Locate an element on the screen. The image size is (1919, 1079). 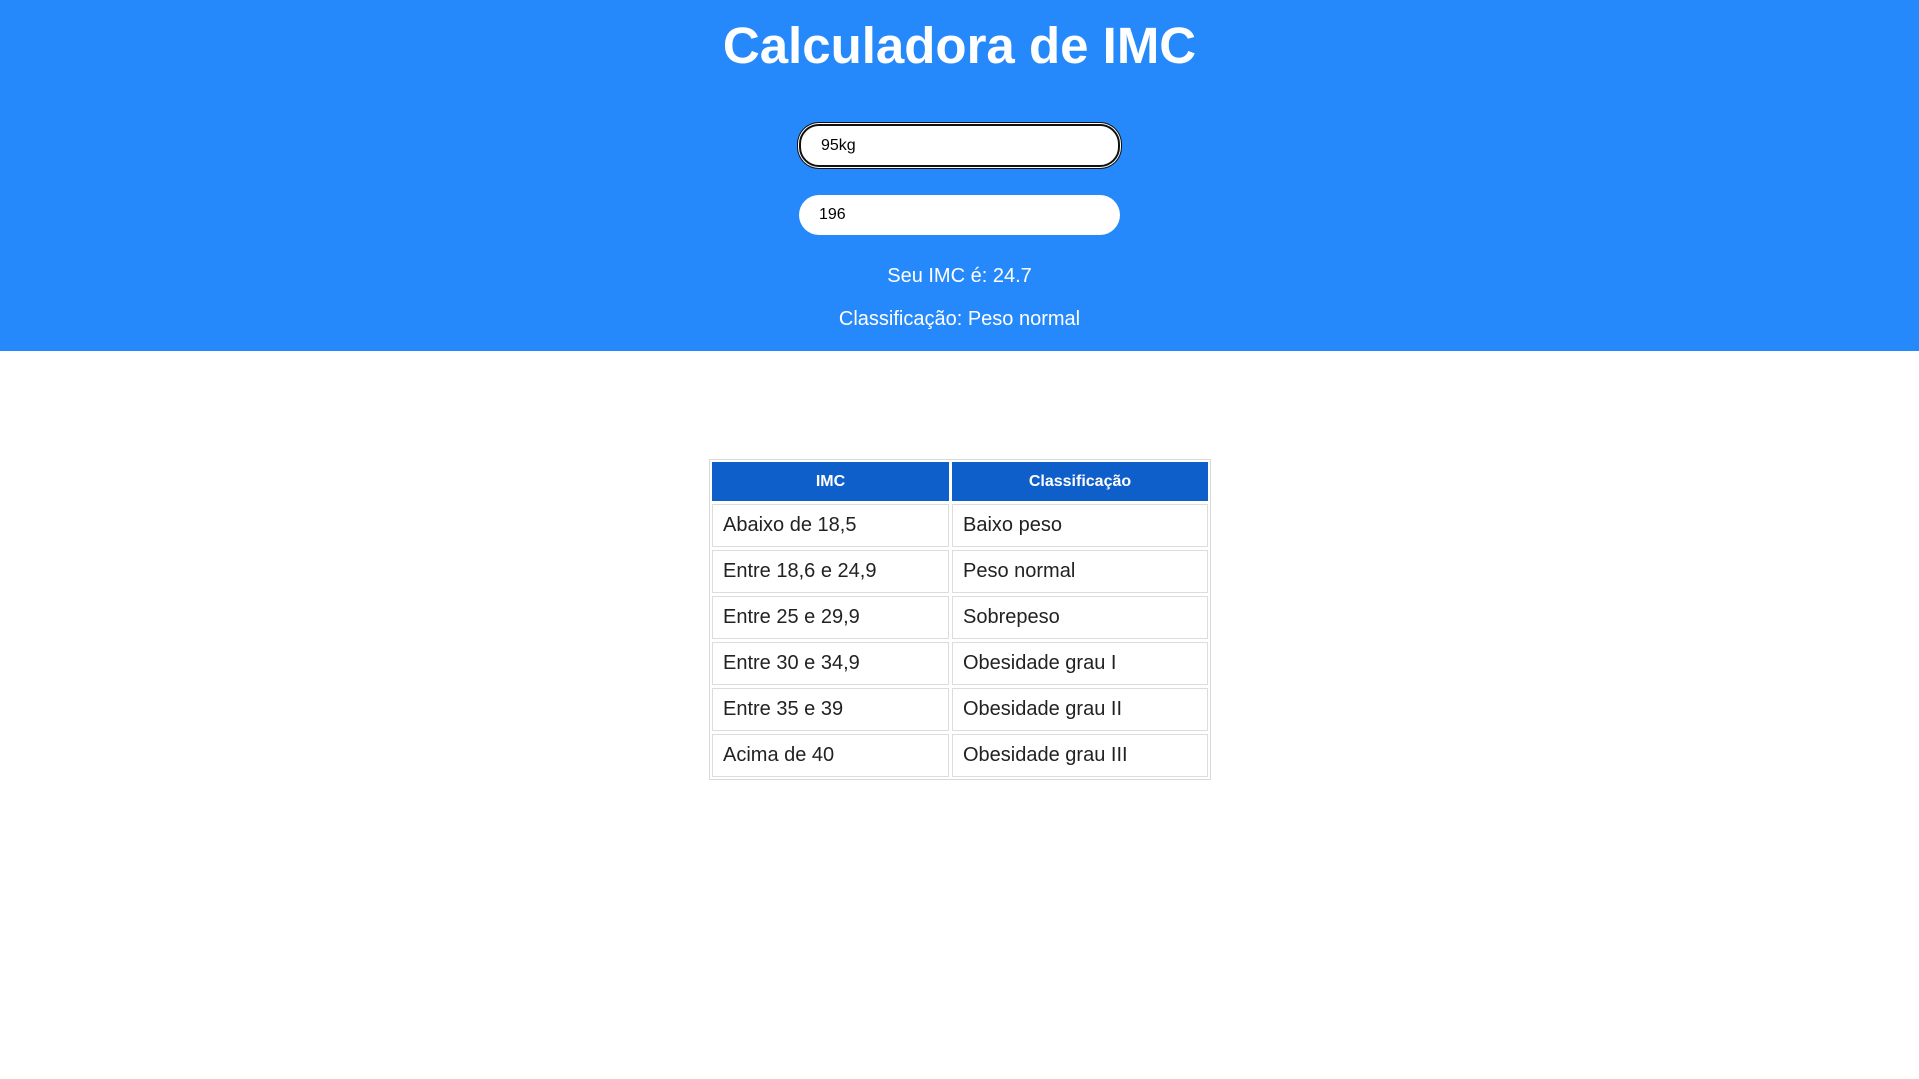
table-row: Acima de 40 Obesidade grau III is located at coordinates (960, 755).